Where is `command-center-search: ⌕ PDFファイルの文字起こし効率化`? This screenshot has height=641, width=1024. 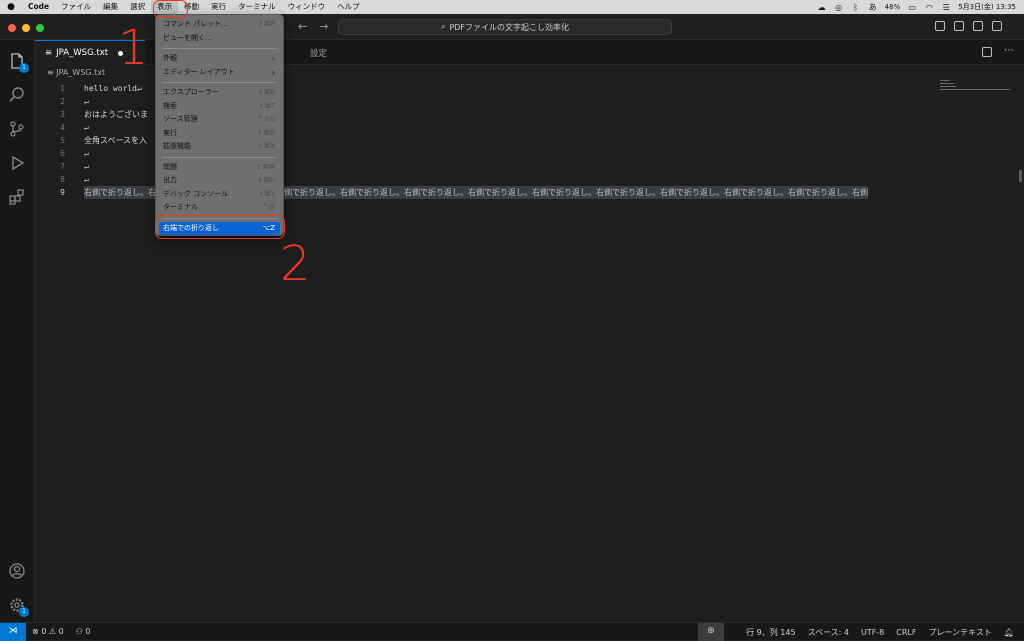
command-center-search: ⌕ PDFファイルの文字起こし効率化 is located at coordinates (505, 27).